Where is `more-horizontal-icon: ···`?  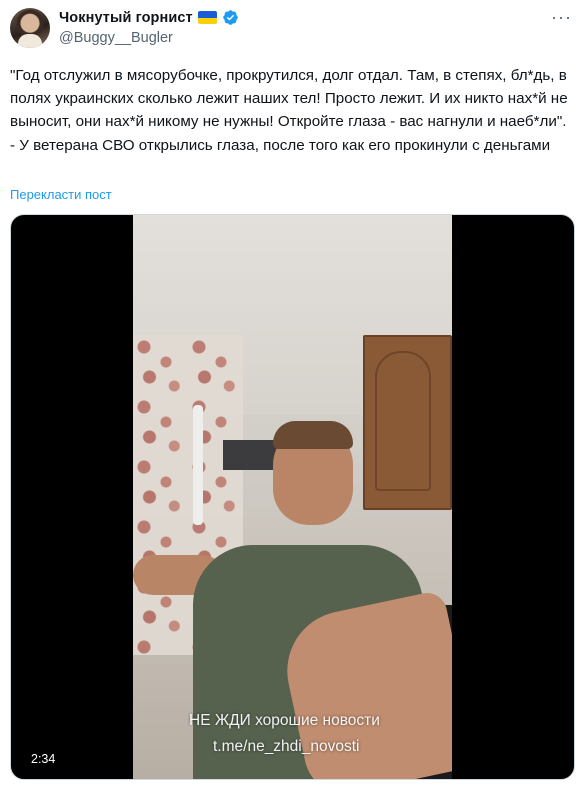
more-horizontal-icon: ··· is located at coordinates (561, 17).